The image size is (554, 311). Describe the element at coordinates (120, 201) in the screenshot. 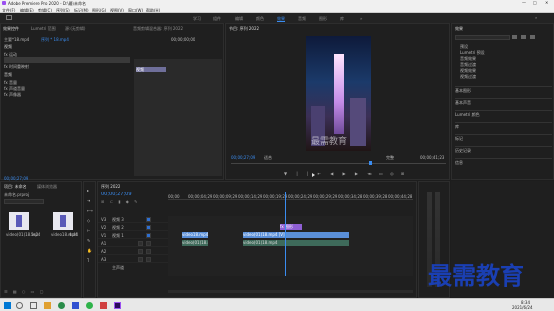

I see `timeline-tools: ⊞ ⊂ ▮ ◆ ✎` at that location.